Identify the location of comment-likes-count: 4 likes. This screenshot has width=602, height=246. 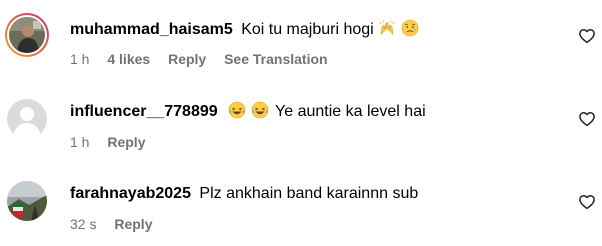
(128, 59).